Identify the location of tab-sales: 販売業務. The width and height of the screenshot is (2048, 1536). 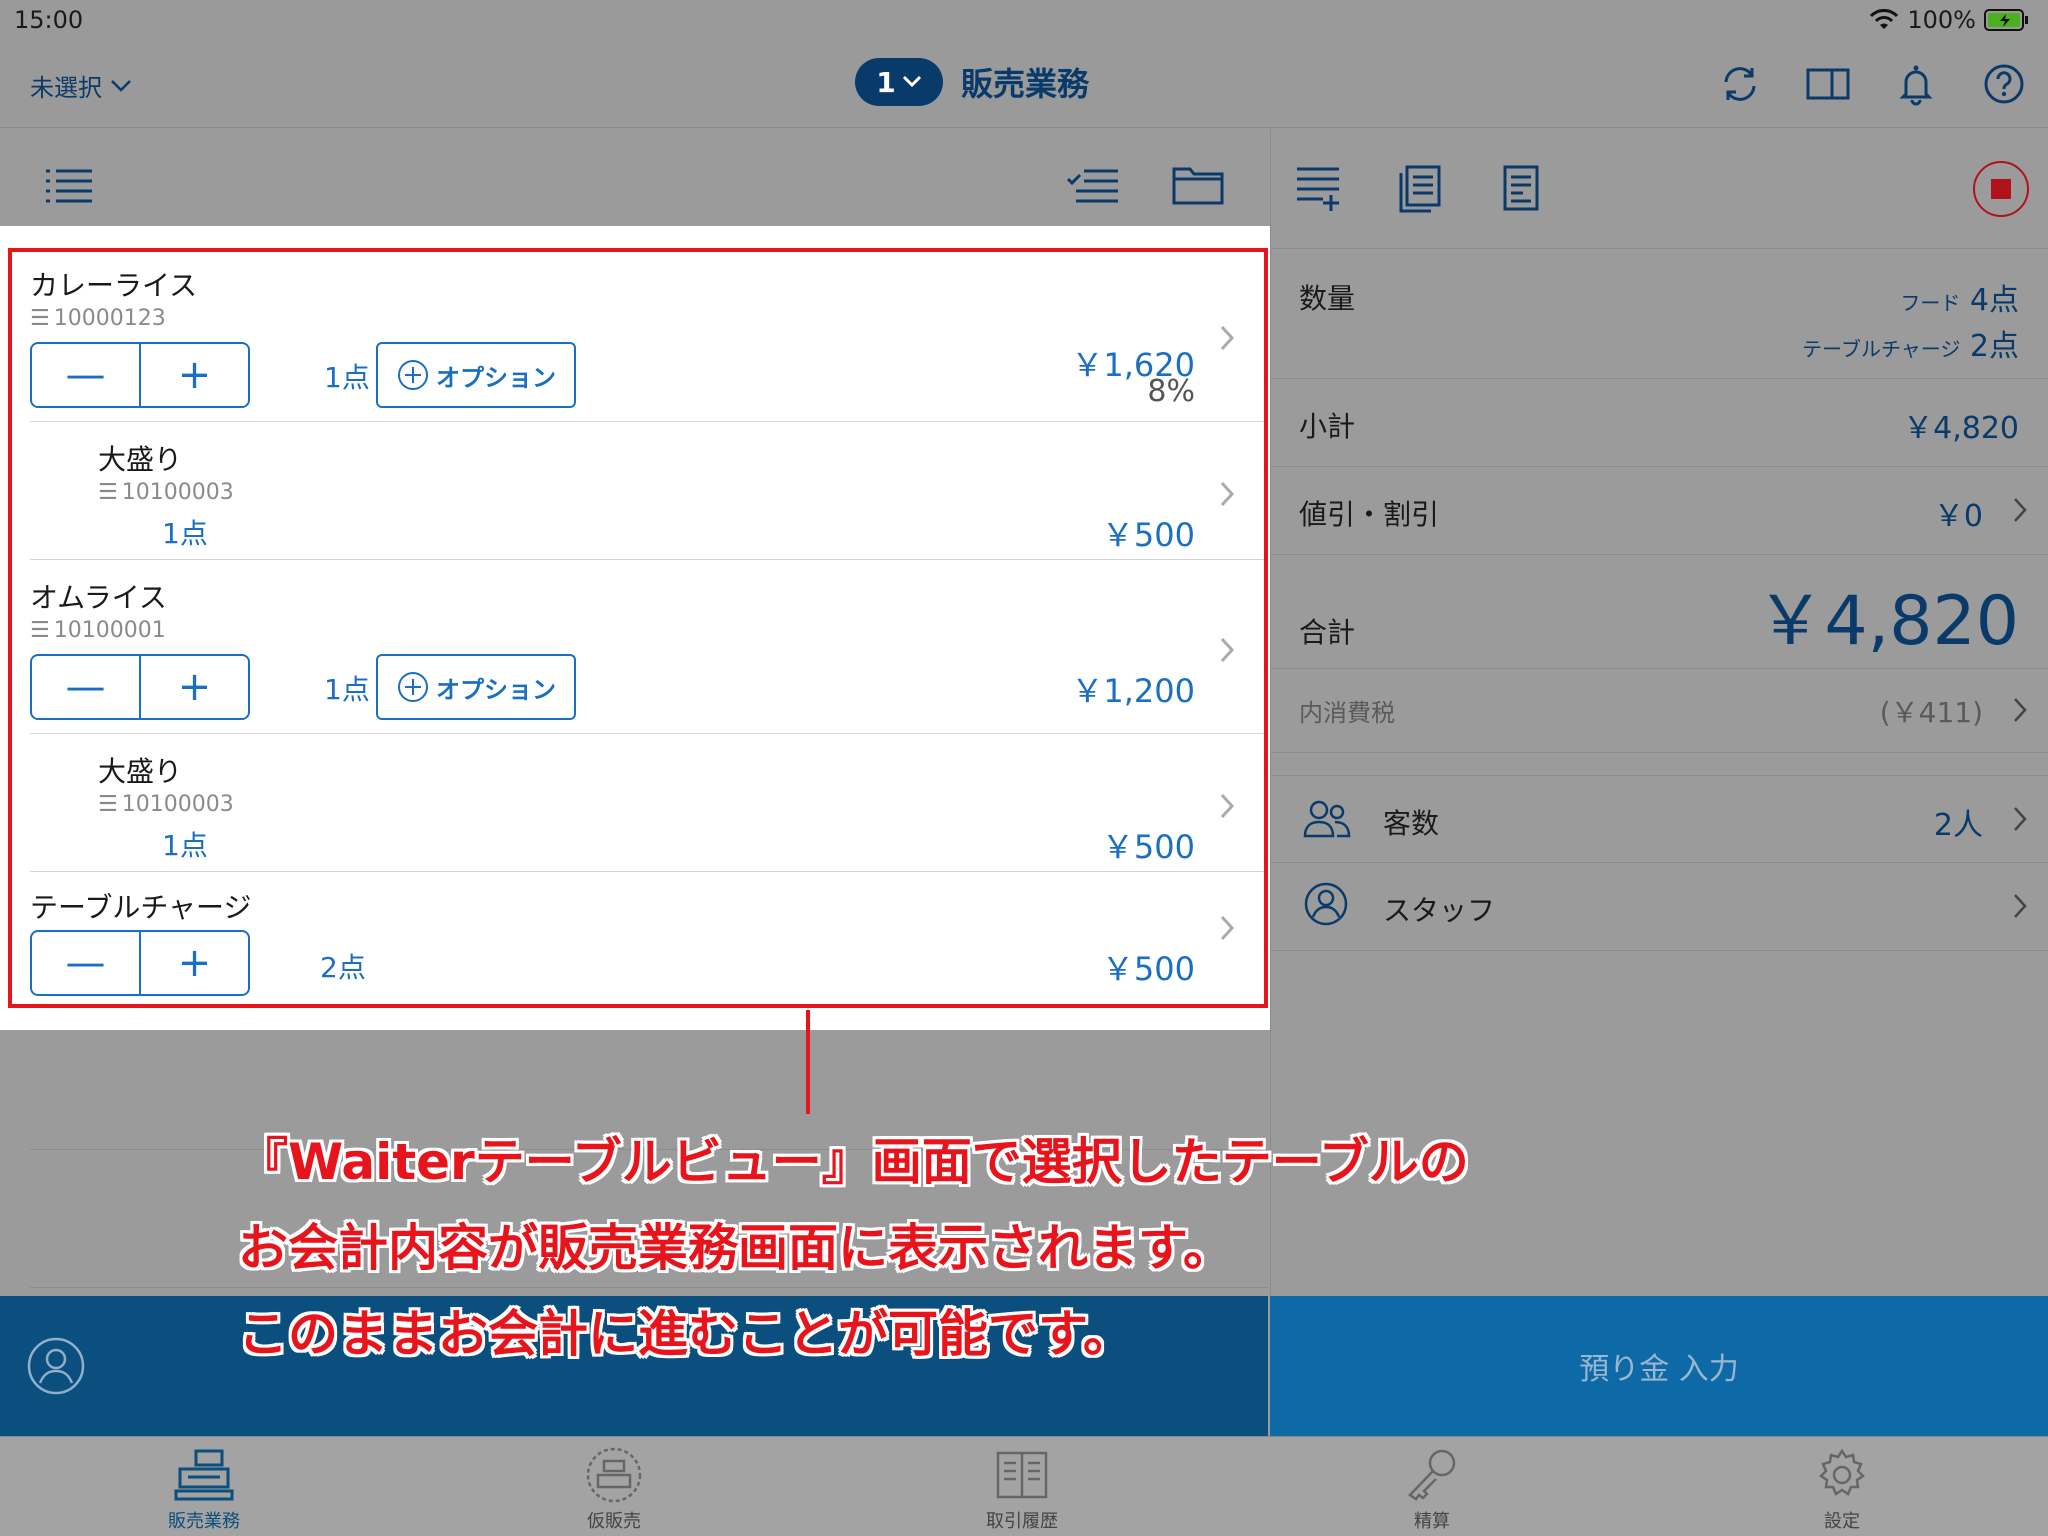
(204, 1490).